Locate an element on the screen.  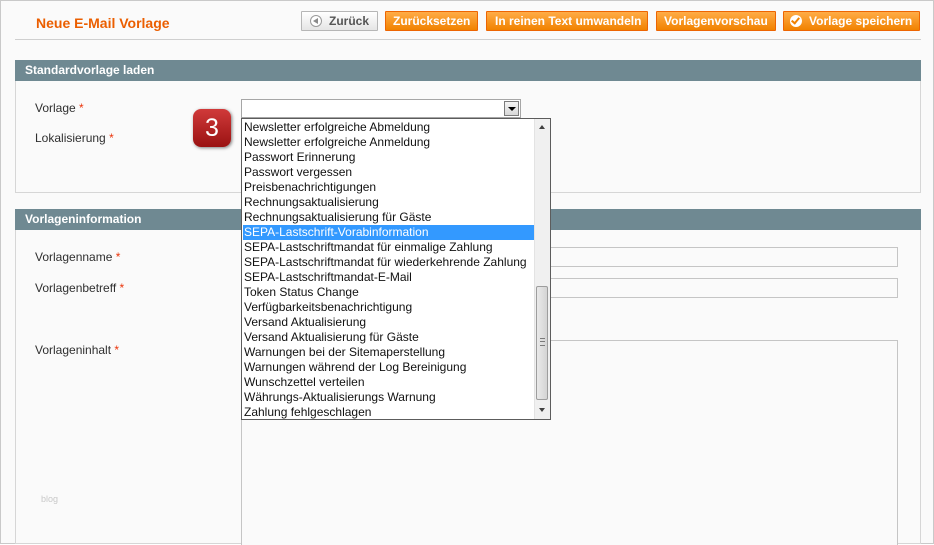
dropdown-option: Preisbenachrichtigungen is located at coordinates (388, 187).